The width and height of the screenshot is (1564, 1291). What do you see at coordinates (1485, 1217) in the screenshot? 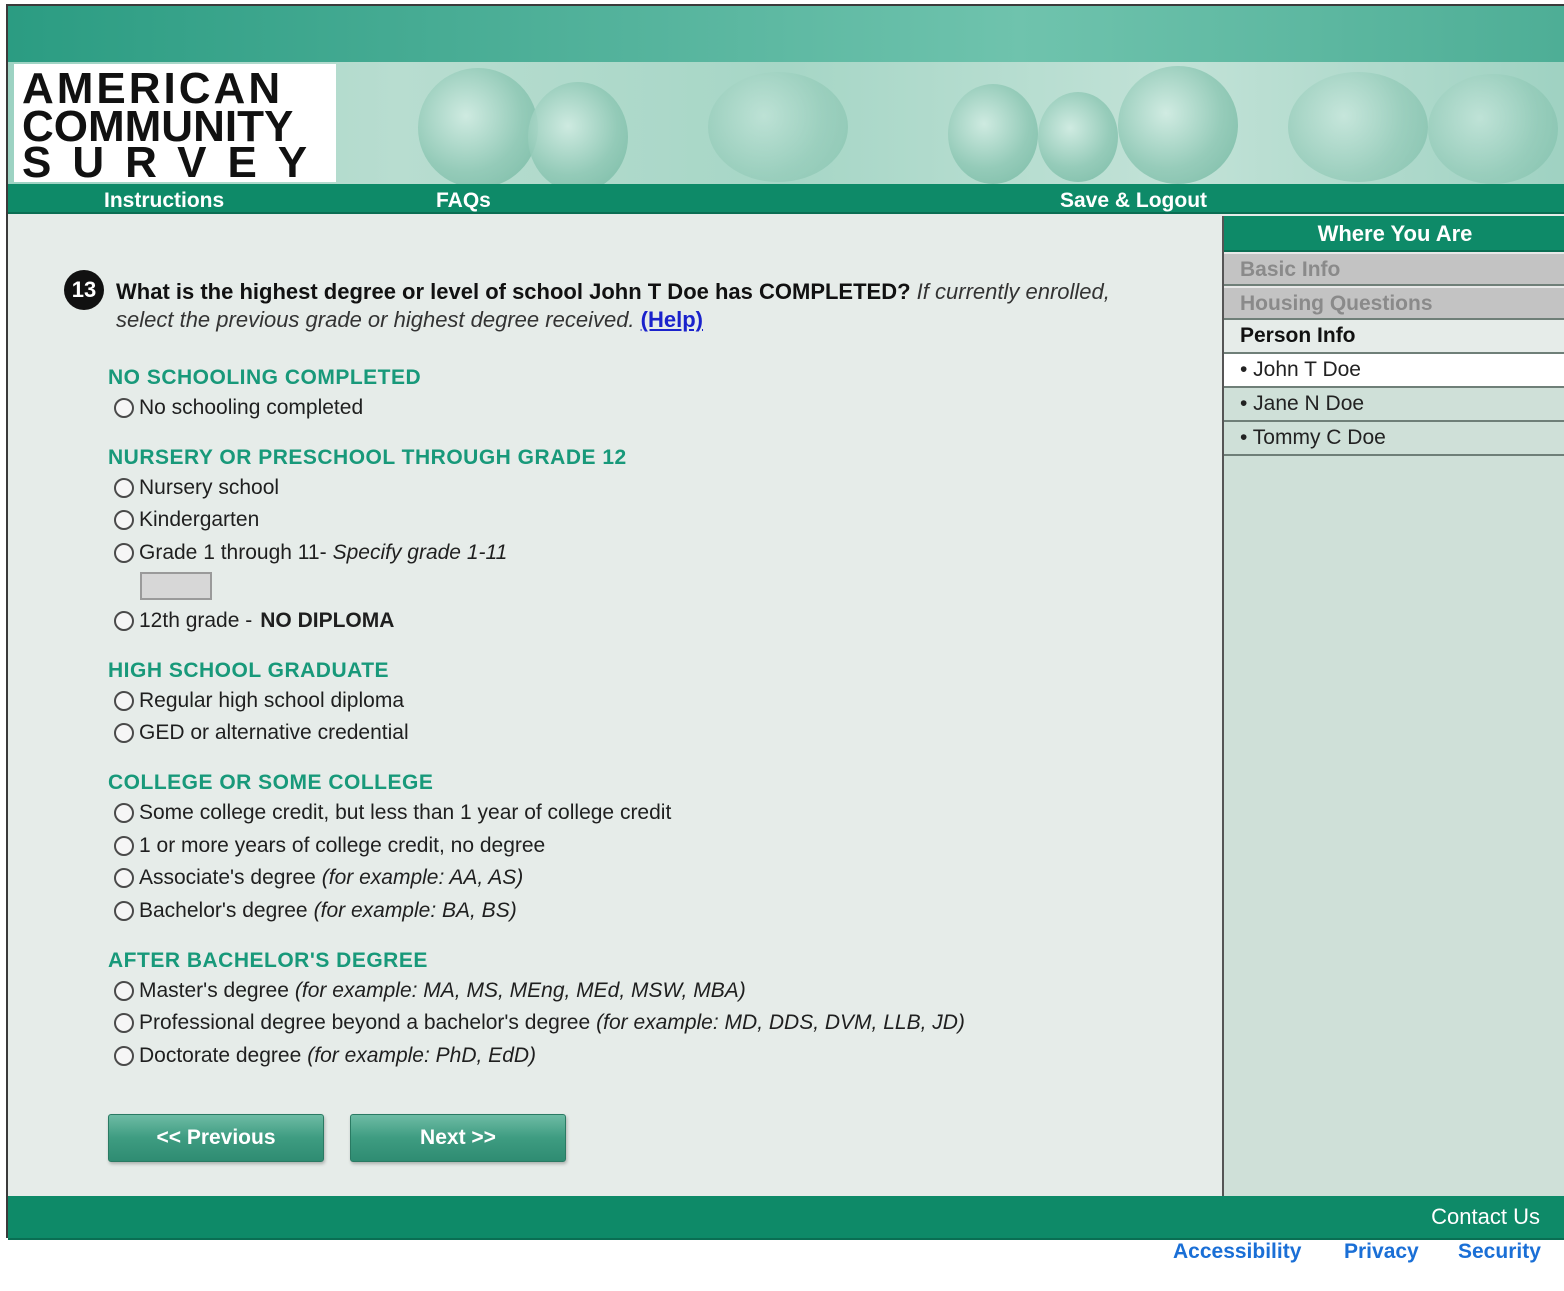
I see `contact-us-link: Contact Us` at bounding box center [1485, 1217].